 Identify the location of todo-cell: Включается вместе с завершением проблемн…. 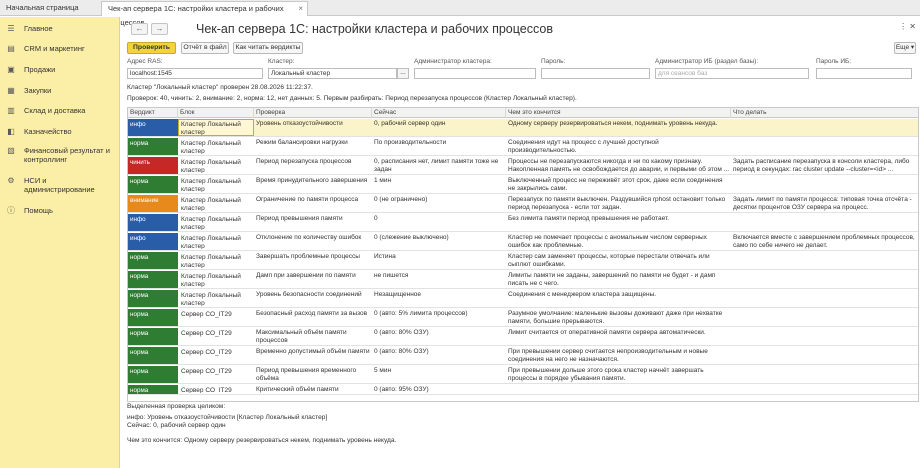
(824, 241).